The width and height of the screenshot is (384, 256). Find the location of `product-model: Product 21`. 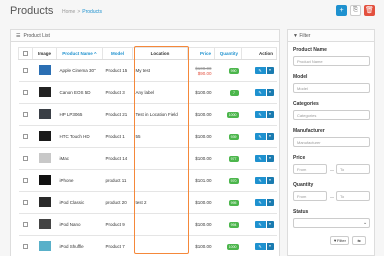

product-model: Product 21 is located at coordinates (117, 114).